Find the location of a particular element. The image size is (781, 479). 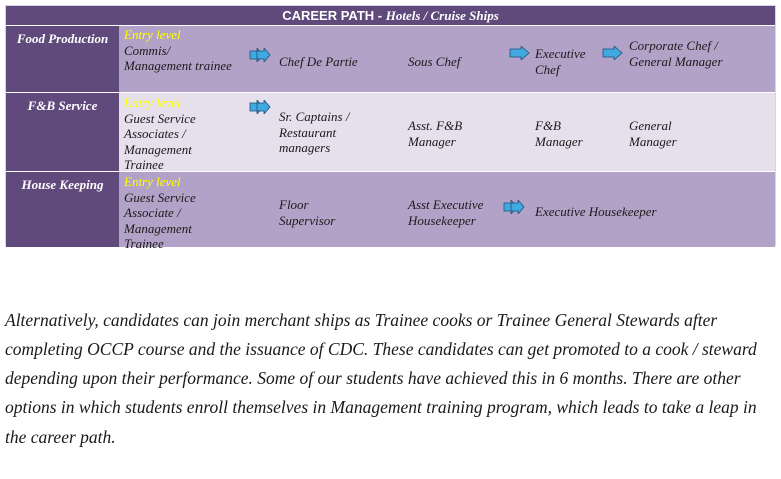

table-title-main: CAREER PATH - is located at coordinates (332, 15).